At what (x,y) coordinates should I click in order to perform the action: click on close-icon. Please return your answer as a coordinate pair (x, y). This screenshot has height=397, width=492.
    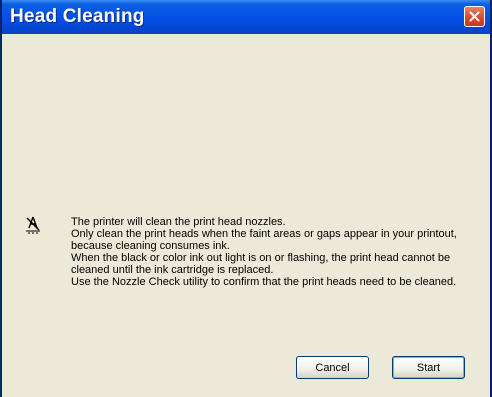
    Looking at the image, I should click on (474, 16).